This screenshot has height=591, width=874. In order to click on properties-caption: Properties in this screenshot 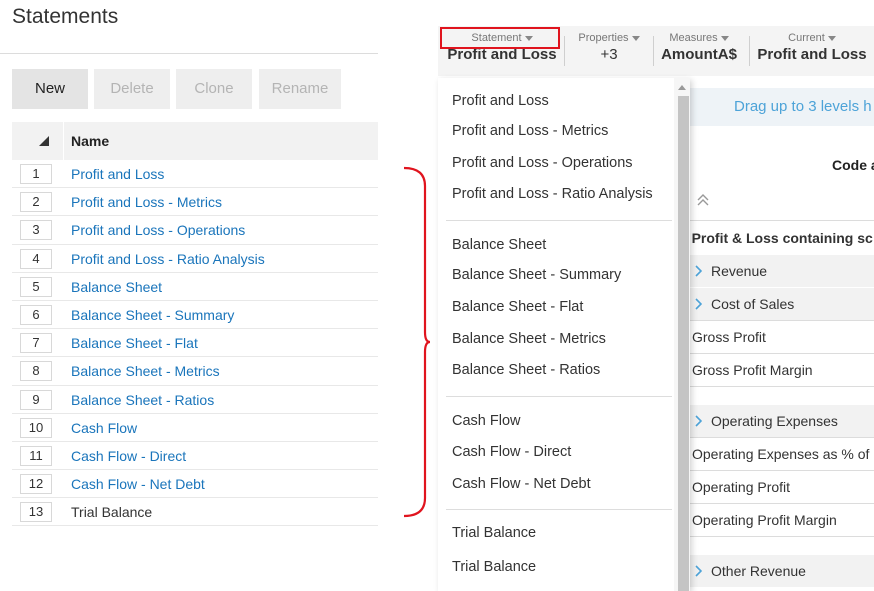, I will do `click(603, 38)`.